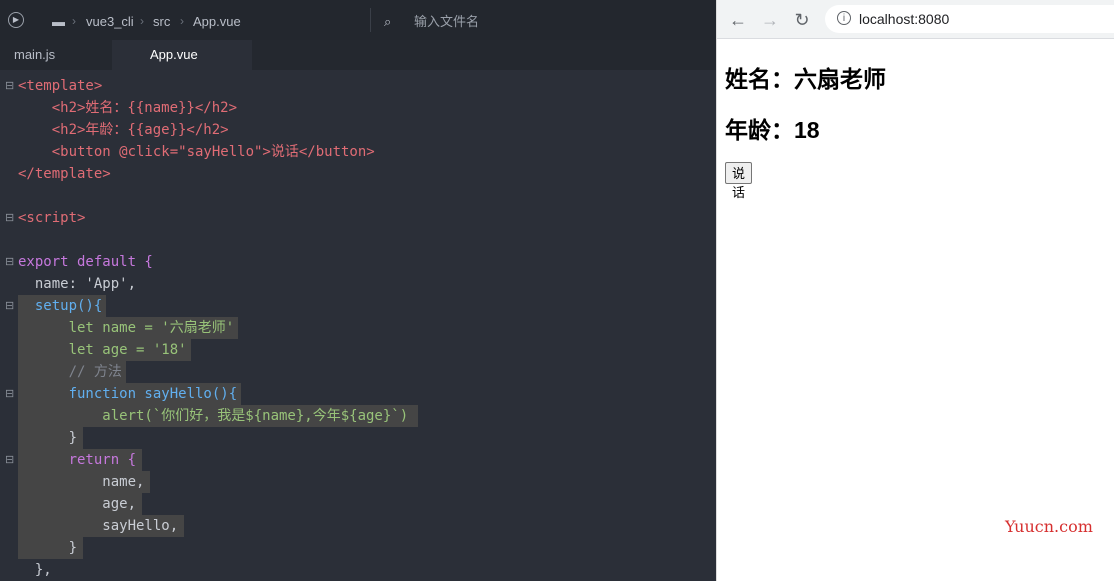 Image resolution: width=1114 pixels, height=581 pixels. I want to click on breadcrumb-item: src, so click(161, 22).